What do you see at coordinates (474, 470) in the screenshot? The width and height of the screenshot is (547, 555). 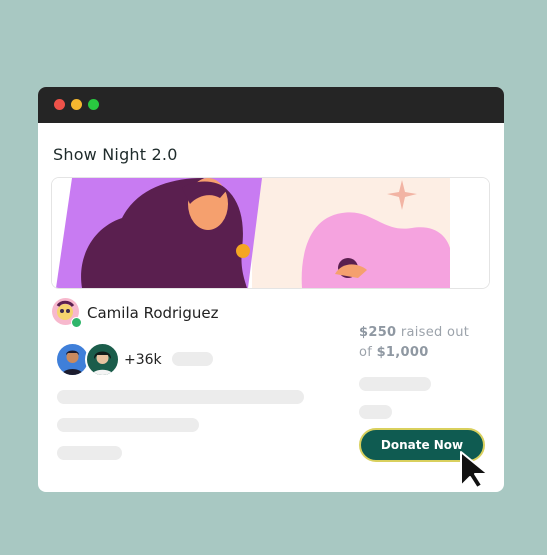 I see `pointer-arrow-icon` at bounding box center [474, 470].